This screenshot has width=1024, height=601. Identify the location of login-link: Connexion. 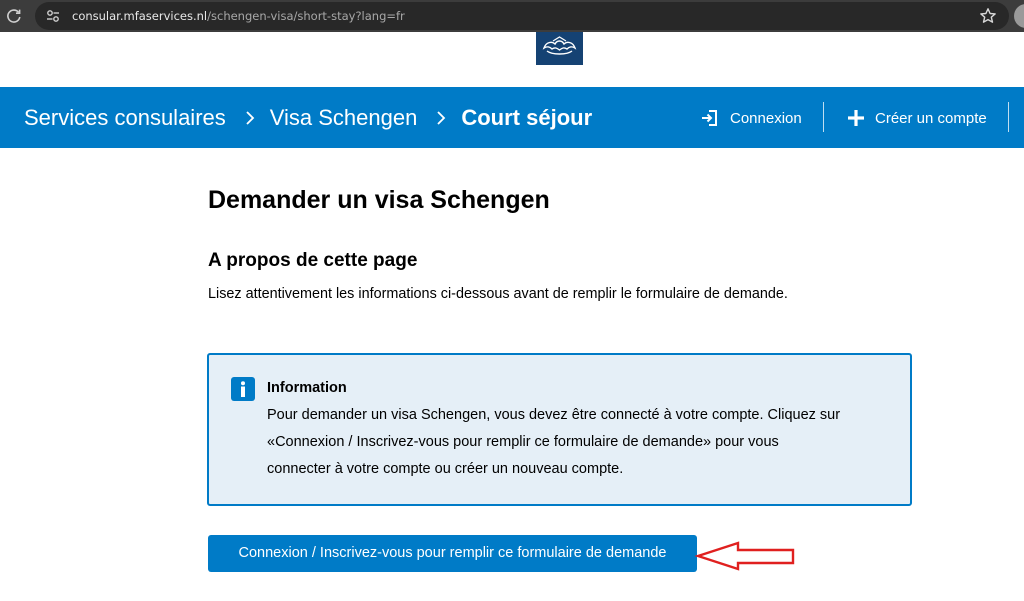
(751, 118).